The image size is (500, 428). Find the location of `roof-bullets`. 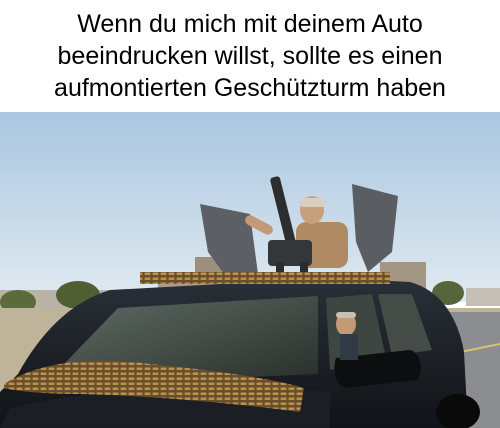

roof-bullets is located at coordinates (265, 278).